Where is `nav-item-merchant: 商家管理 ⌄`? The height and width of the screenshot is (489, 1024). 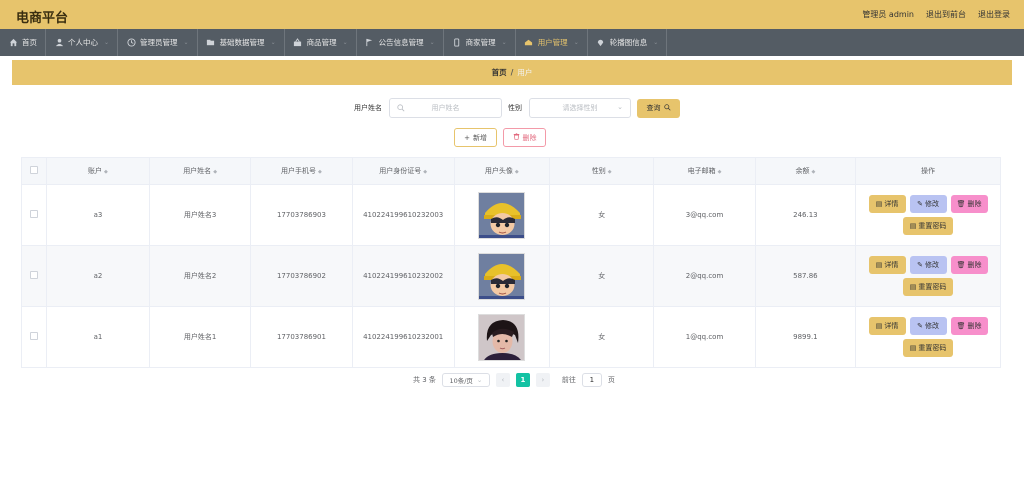
nav-item-merchant: 商家管理 ⌄ is located at coordinates (480, 42).